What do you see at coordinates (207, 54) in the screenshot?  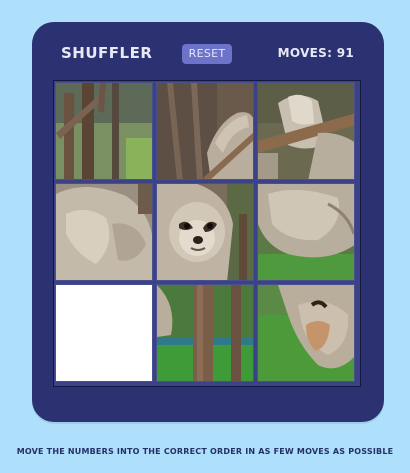 I see `reset-button: RESET` at bounding box center [207, 54].